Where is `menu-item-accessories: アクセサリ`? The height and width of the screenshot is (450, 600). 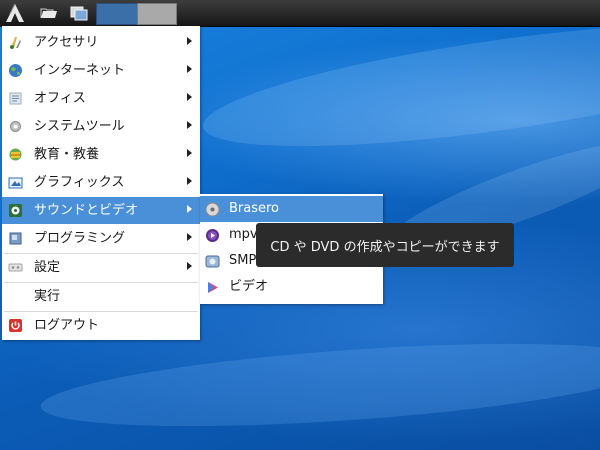
menu-item-accessories: アクセサリ is located at coordinates (101, 42).